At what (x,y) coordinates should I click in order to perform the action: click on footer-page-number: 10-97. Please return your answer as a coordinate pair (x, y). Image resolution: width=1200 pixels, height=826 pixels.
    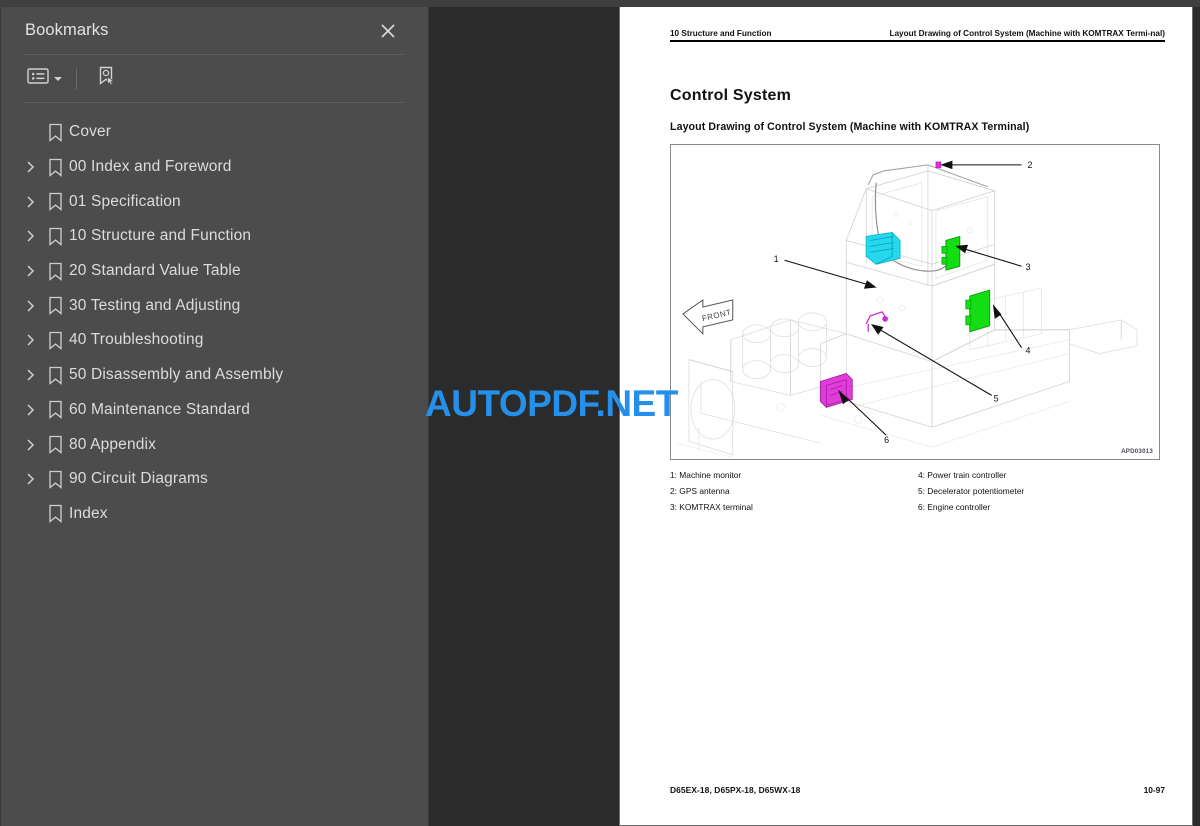
    Looking at the image, I should click on (1154, 790).